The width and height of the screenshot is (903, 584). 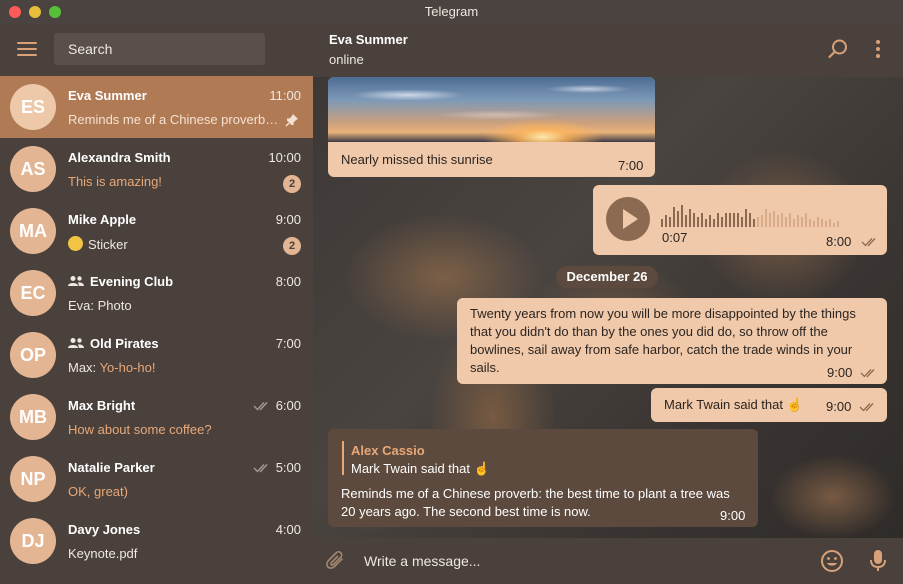 What do you see at coordinates (33, 107) in the screenshot?
I see `avatar: ES` at bounding box center [33, 107].